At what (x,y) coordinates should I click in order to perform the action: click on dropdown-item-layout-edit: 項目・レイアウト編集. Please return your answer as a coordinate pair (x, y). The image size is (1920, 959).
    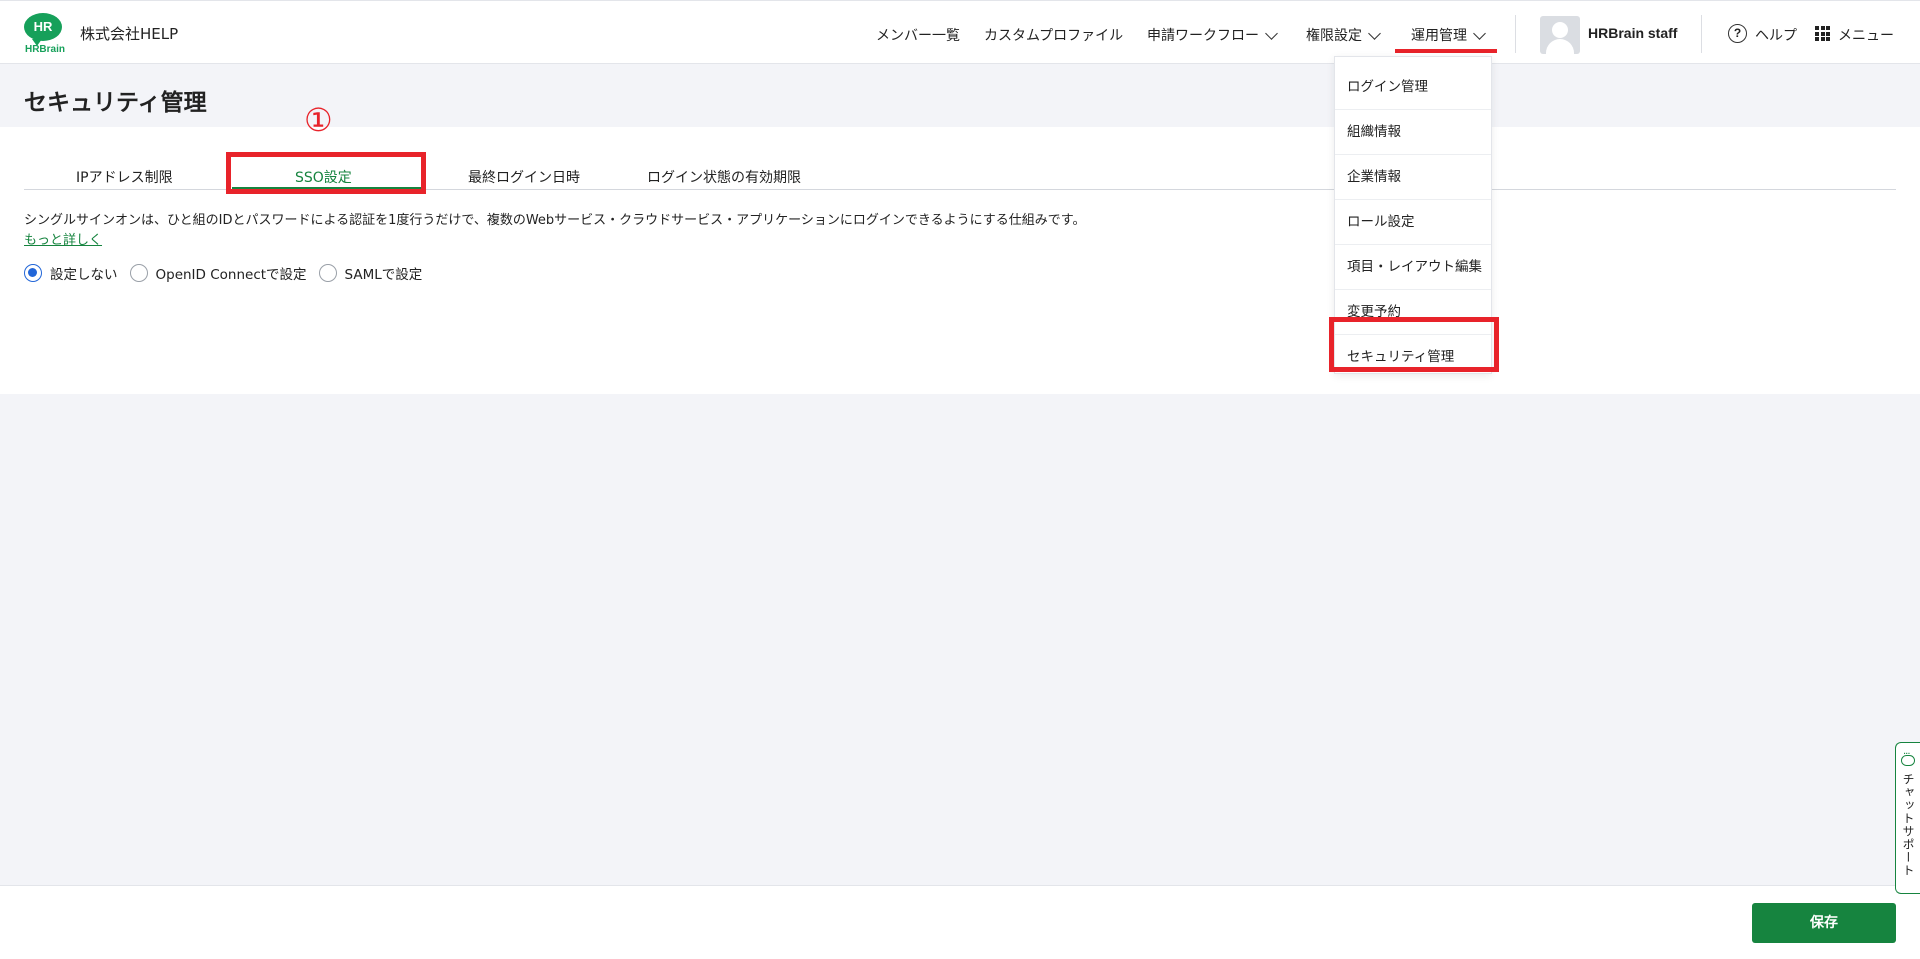
    Looking at the image, I should click on (1413, 267).